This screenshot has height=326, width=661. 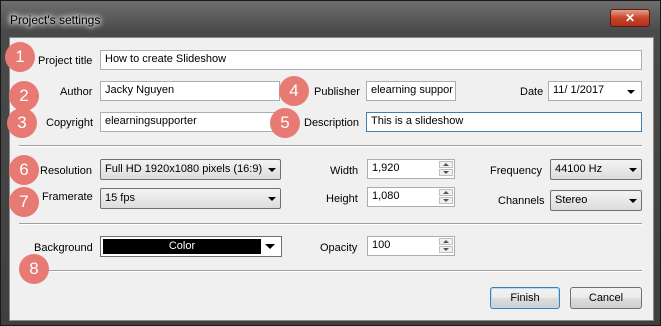 What do you see at coordinates (579, 169) in the screenshot?
I see `frequency-value: 44100 Hz` at bounding box center [579, 169].